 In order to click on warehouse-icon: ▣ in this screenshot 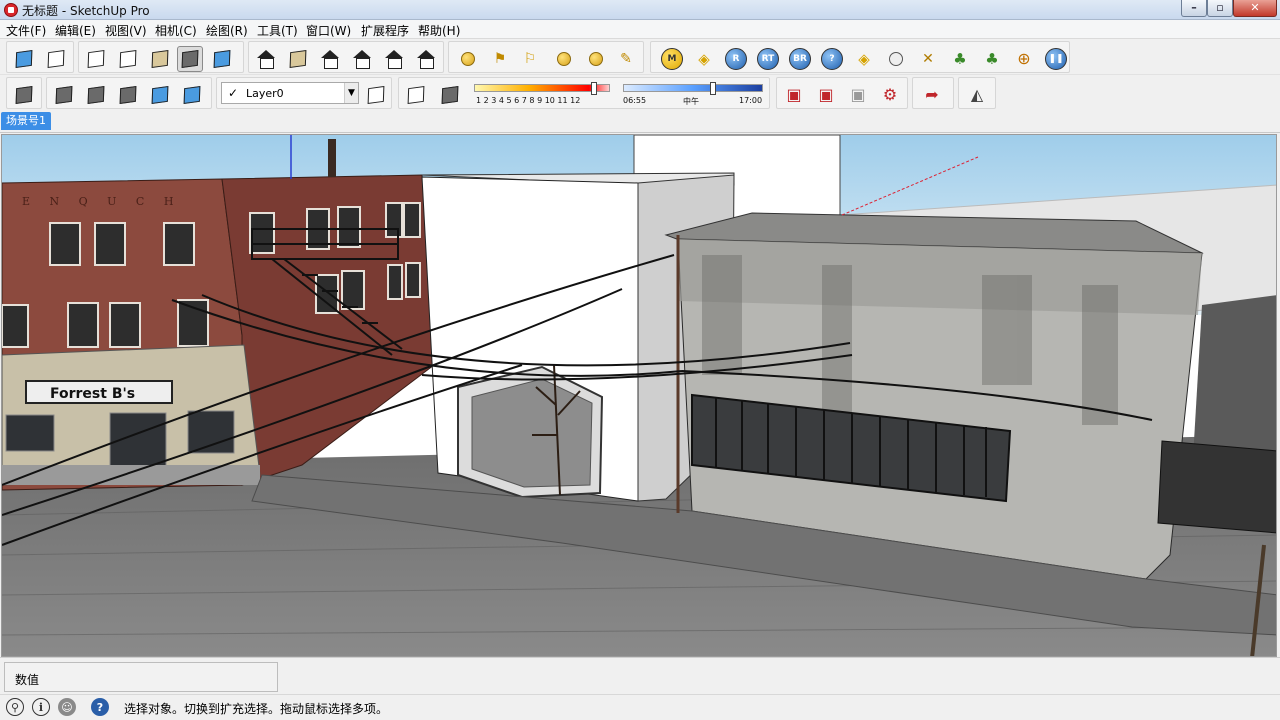, I will do `click(794, 94)`.